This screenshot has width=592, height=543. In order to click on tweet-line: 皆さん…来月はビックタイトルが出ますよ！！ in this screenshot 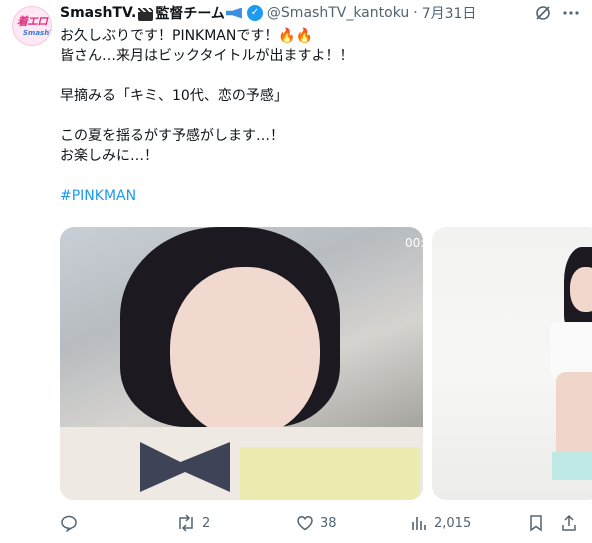, I will do `click(207, 56)`.